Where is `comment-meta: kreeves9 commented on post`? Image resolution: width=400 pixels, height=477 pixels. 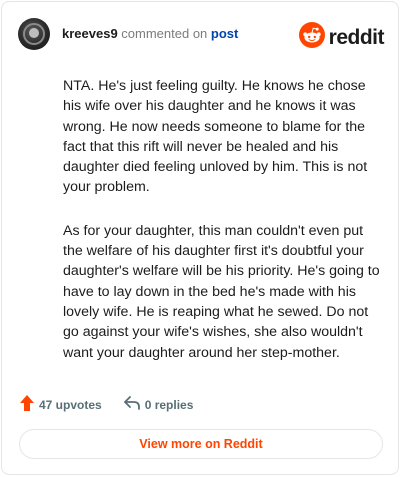 comment-meta: kreeves9 commented on post is located at coordinates (150, 34).